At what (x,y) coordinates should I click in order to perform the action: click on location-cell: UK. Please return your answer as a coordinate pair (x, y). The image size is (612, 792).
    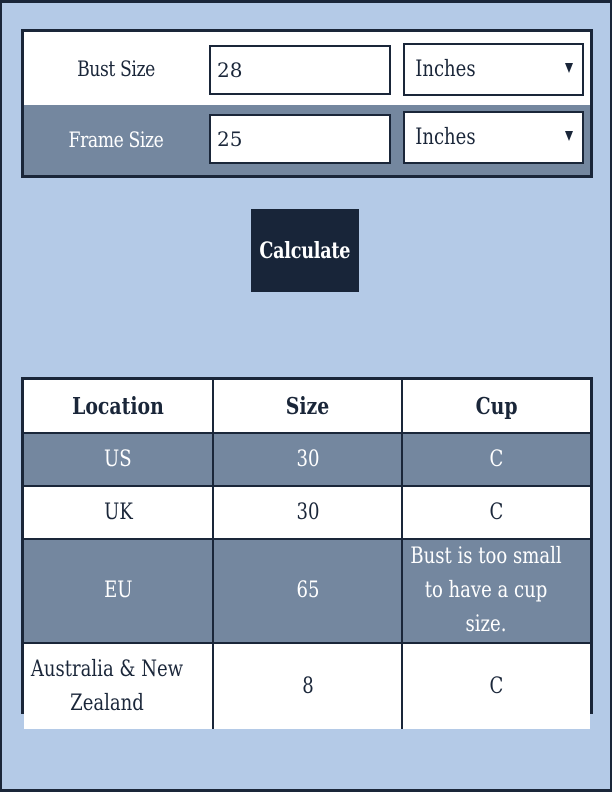
    Looking at the image, I should click on (119, 512).